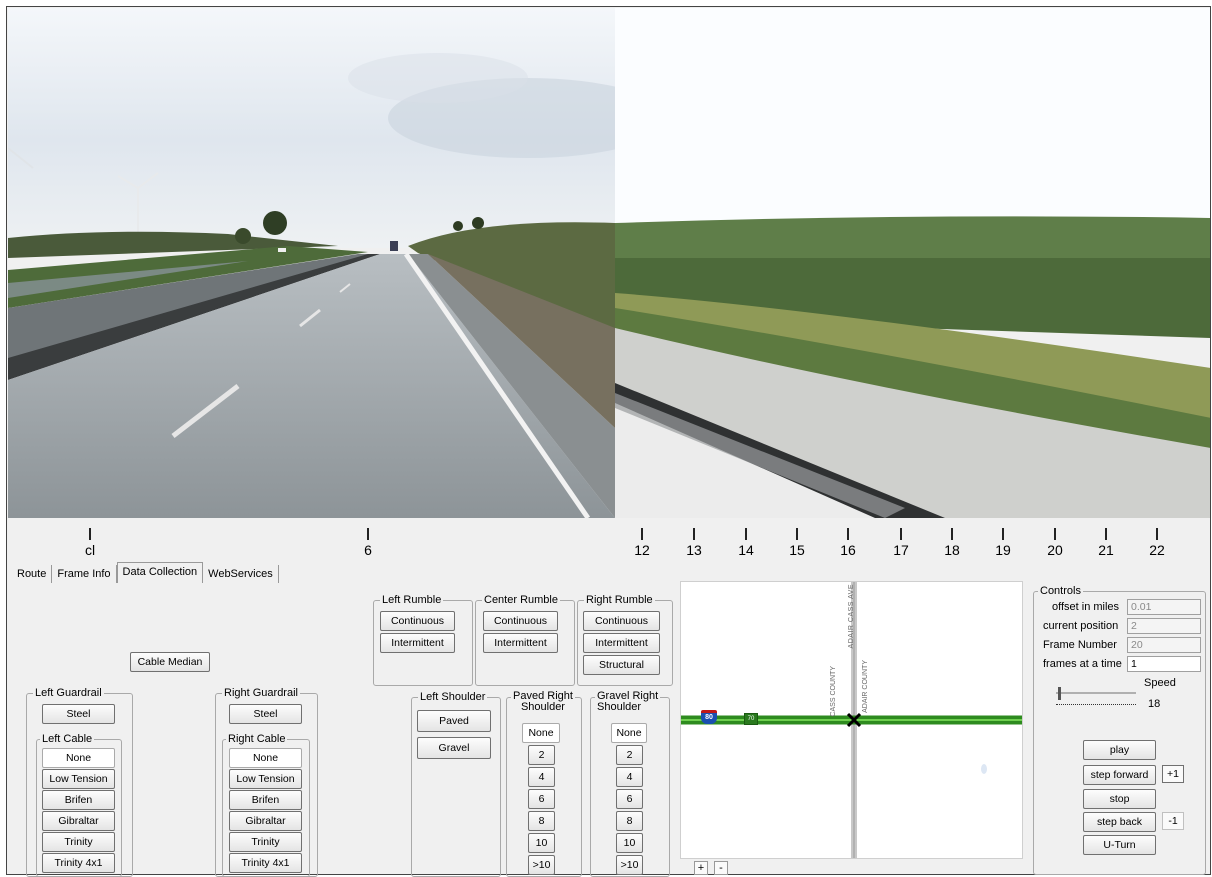 This screenshot has height=877, width=1212. Describe the element at coordinates (1173, 821) in the screenshot. I see `minus-one-button: -1` at that location.